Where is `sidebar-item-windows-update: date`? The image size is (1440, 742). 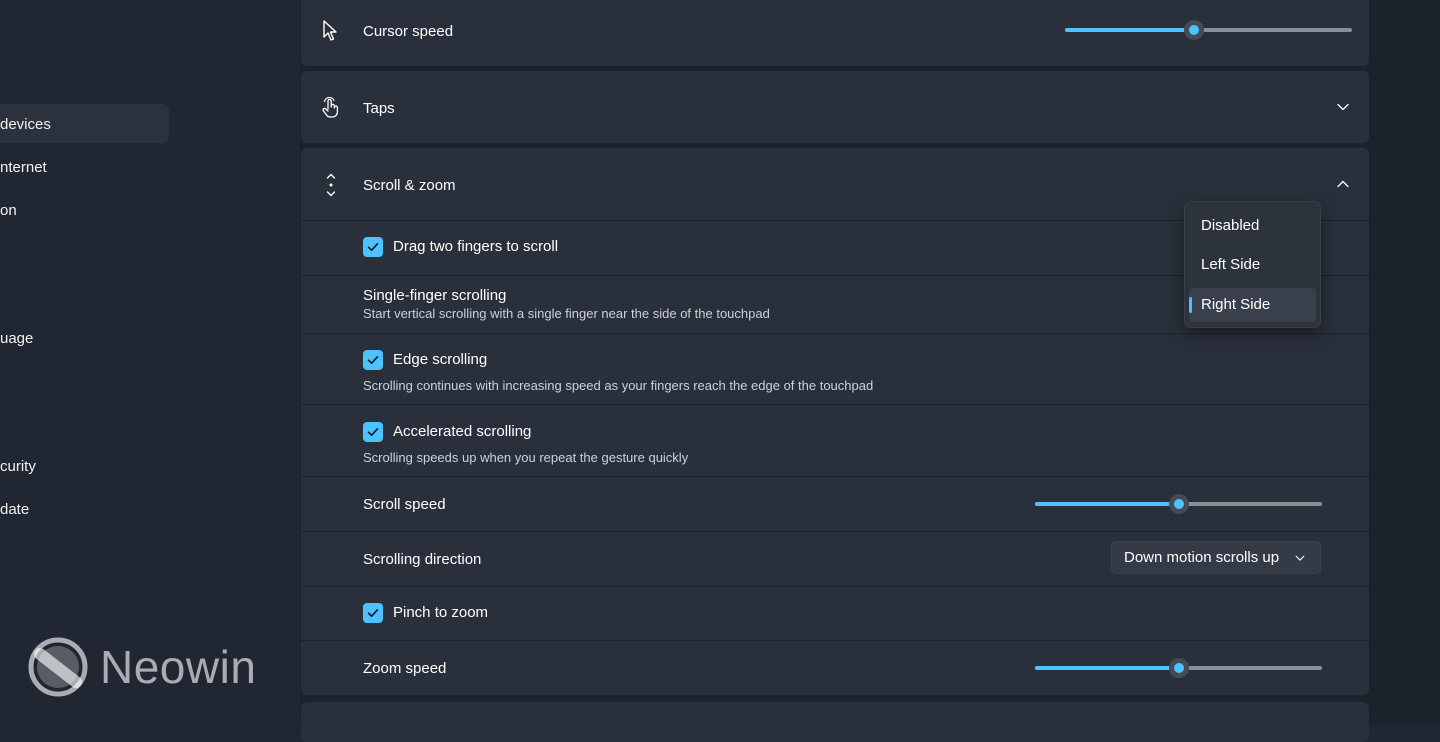
sidebar-item-windows-update: date is located at coordinates (14, 510).